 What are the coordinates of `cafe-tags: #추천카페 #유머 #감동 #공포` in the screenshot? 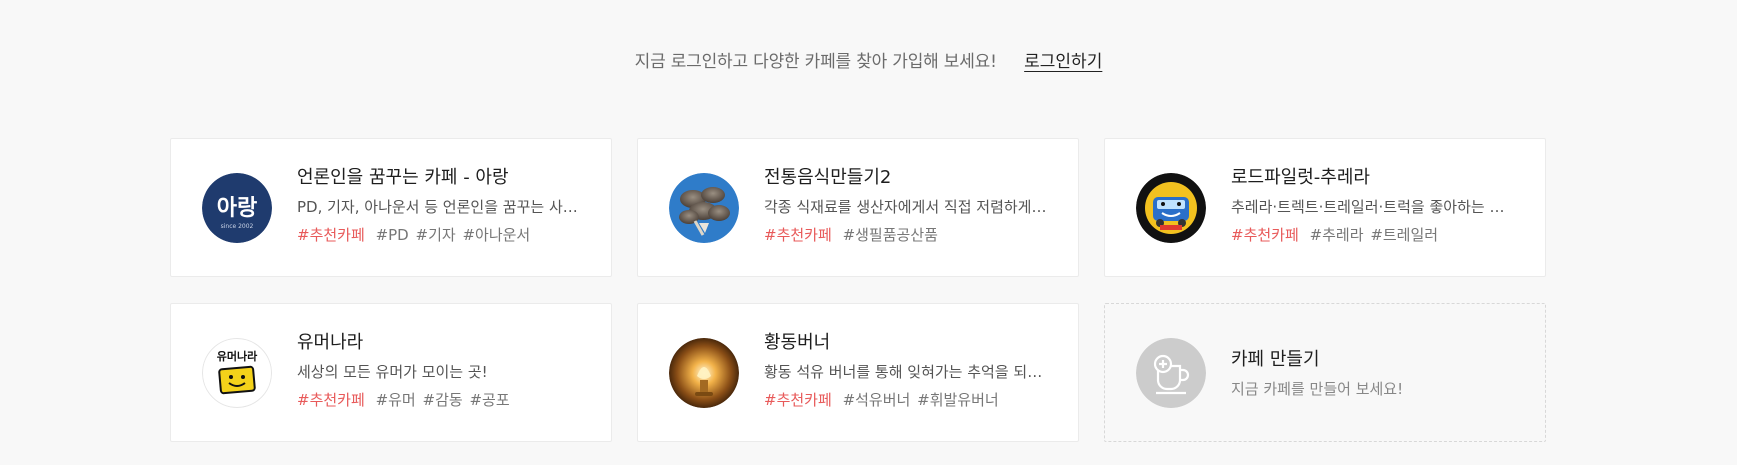 It's located at (442, 400).